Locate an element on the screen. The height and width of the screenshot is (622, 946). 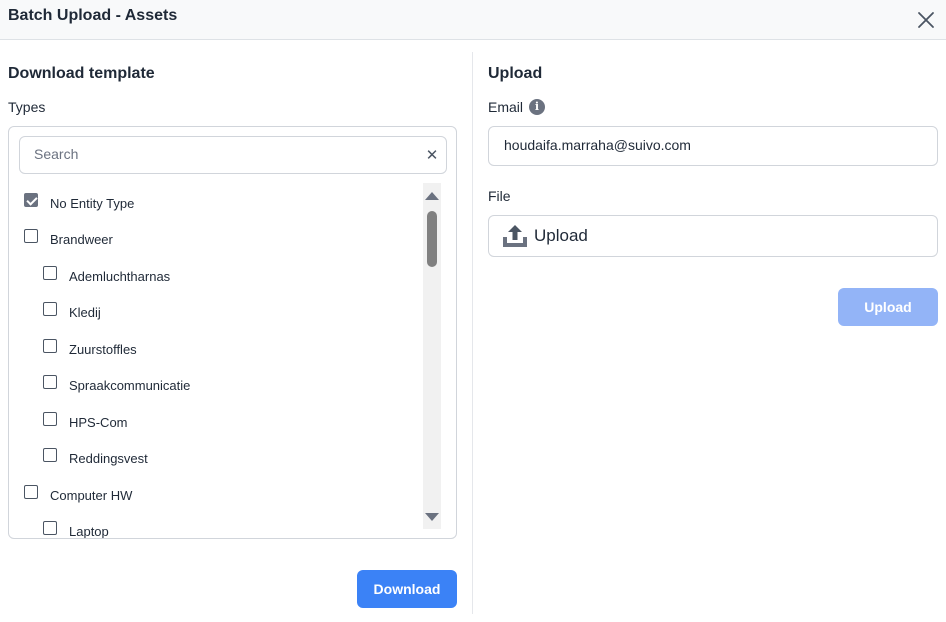
tree-item-label: Zuurstoffles is located at coordinates (103, 349).